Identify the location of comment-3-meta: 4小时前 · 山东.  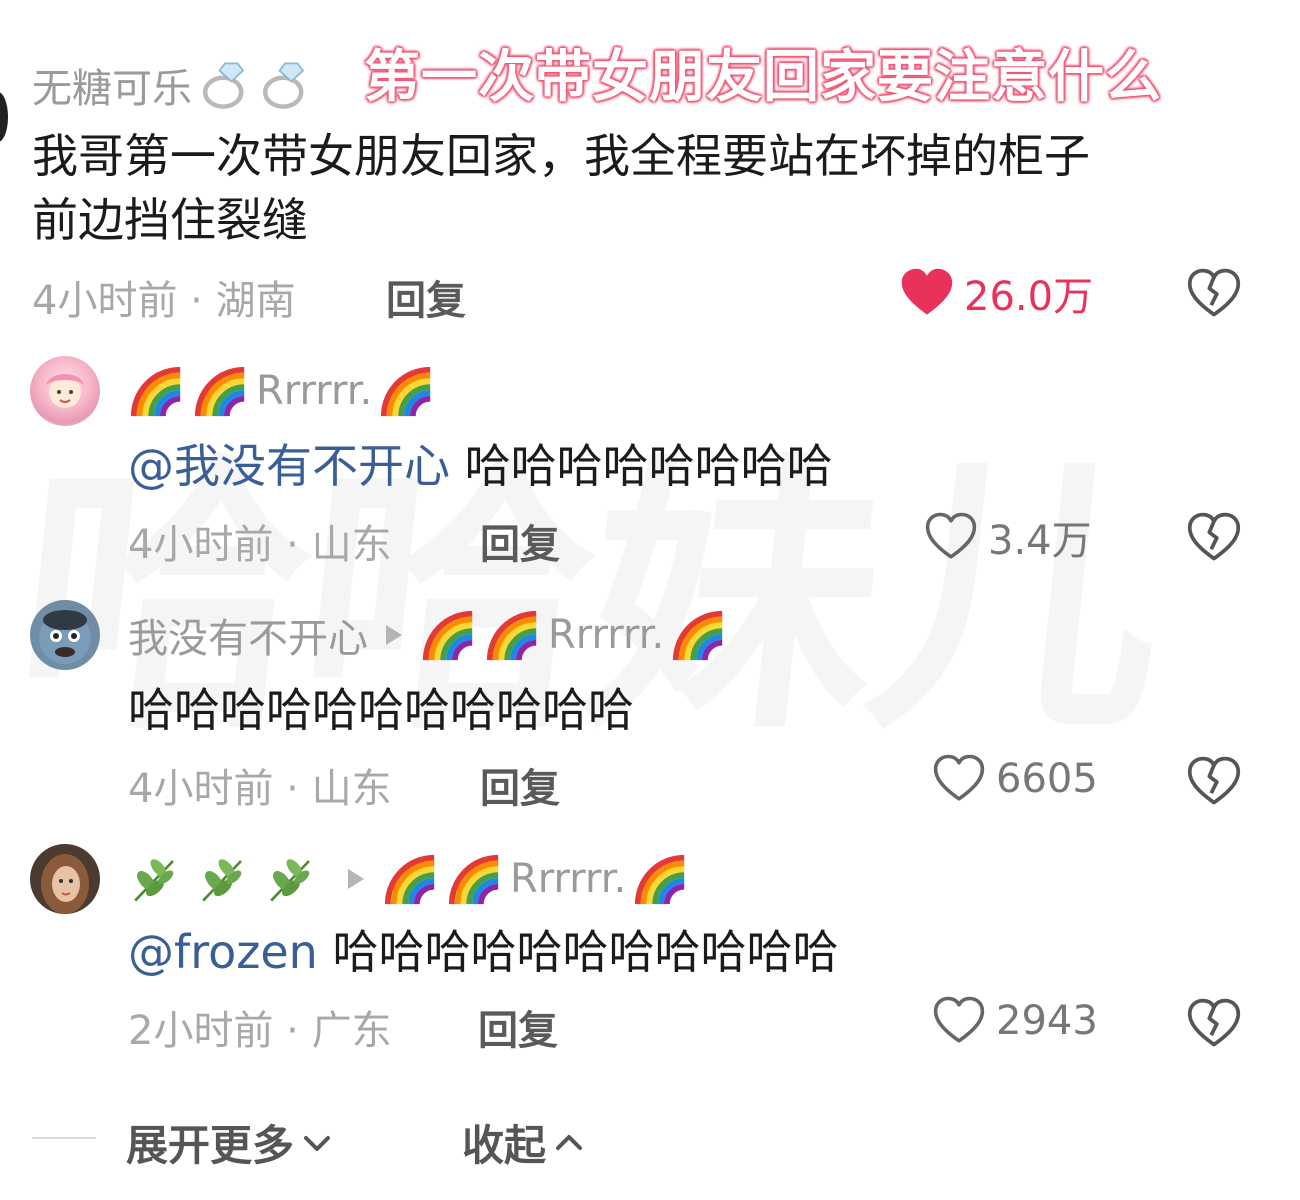
(260, 789).